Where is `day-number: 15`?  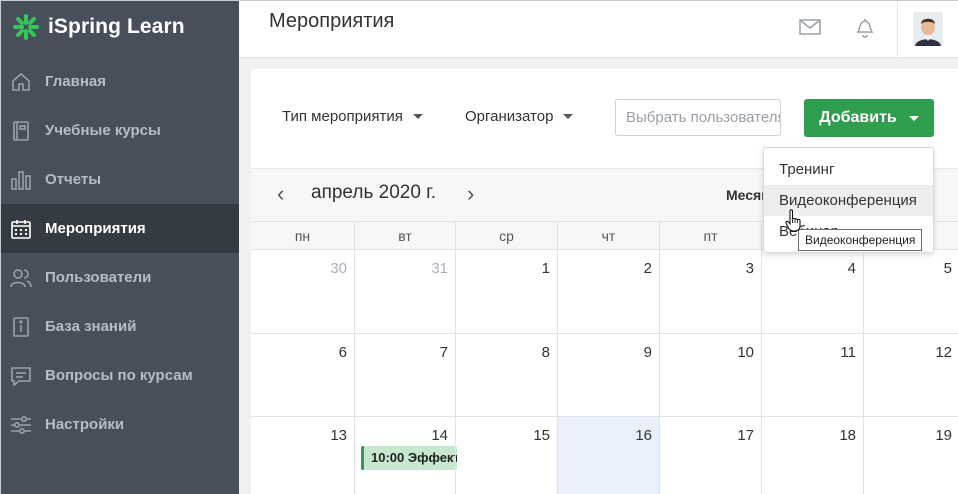
day-number: 15 is located at coordinates (541, 435).